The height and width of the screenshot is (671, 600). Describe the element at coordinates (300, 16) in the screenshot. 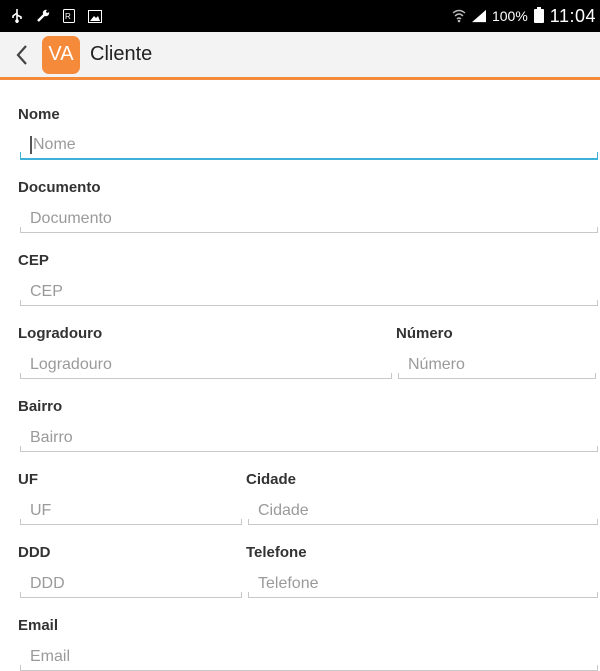

I see `status-bar: R 100% 11:04` at that location.